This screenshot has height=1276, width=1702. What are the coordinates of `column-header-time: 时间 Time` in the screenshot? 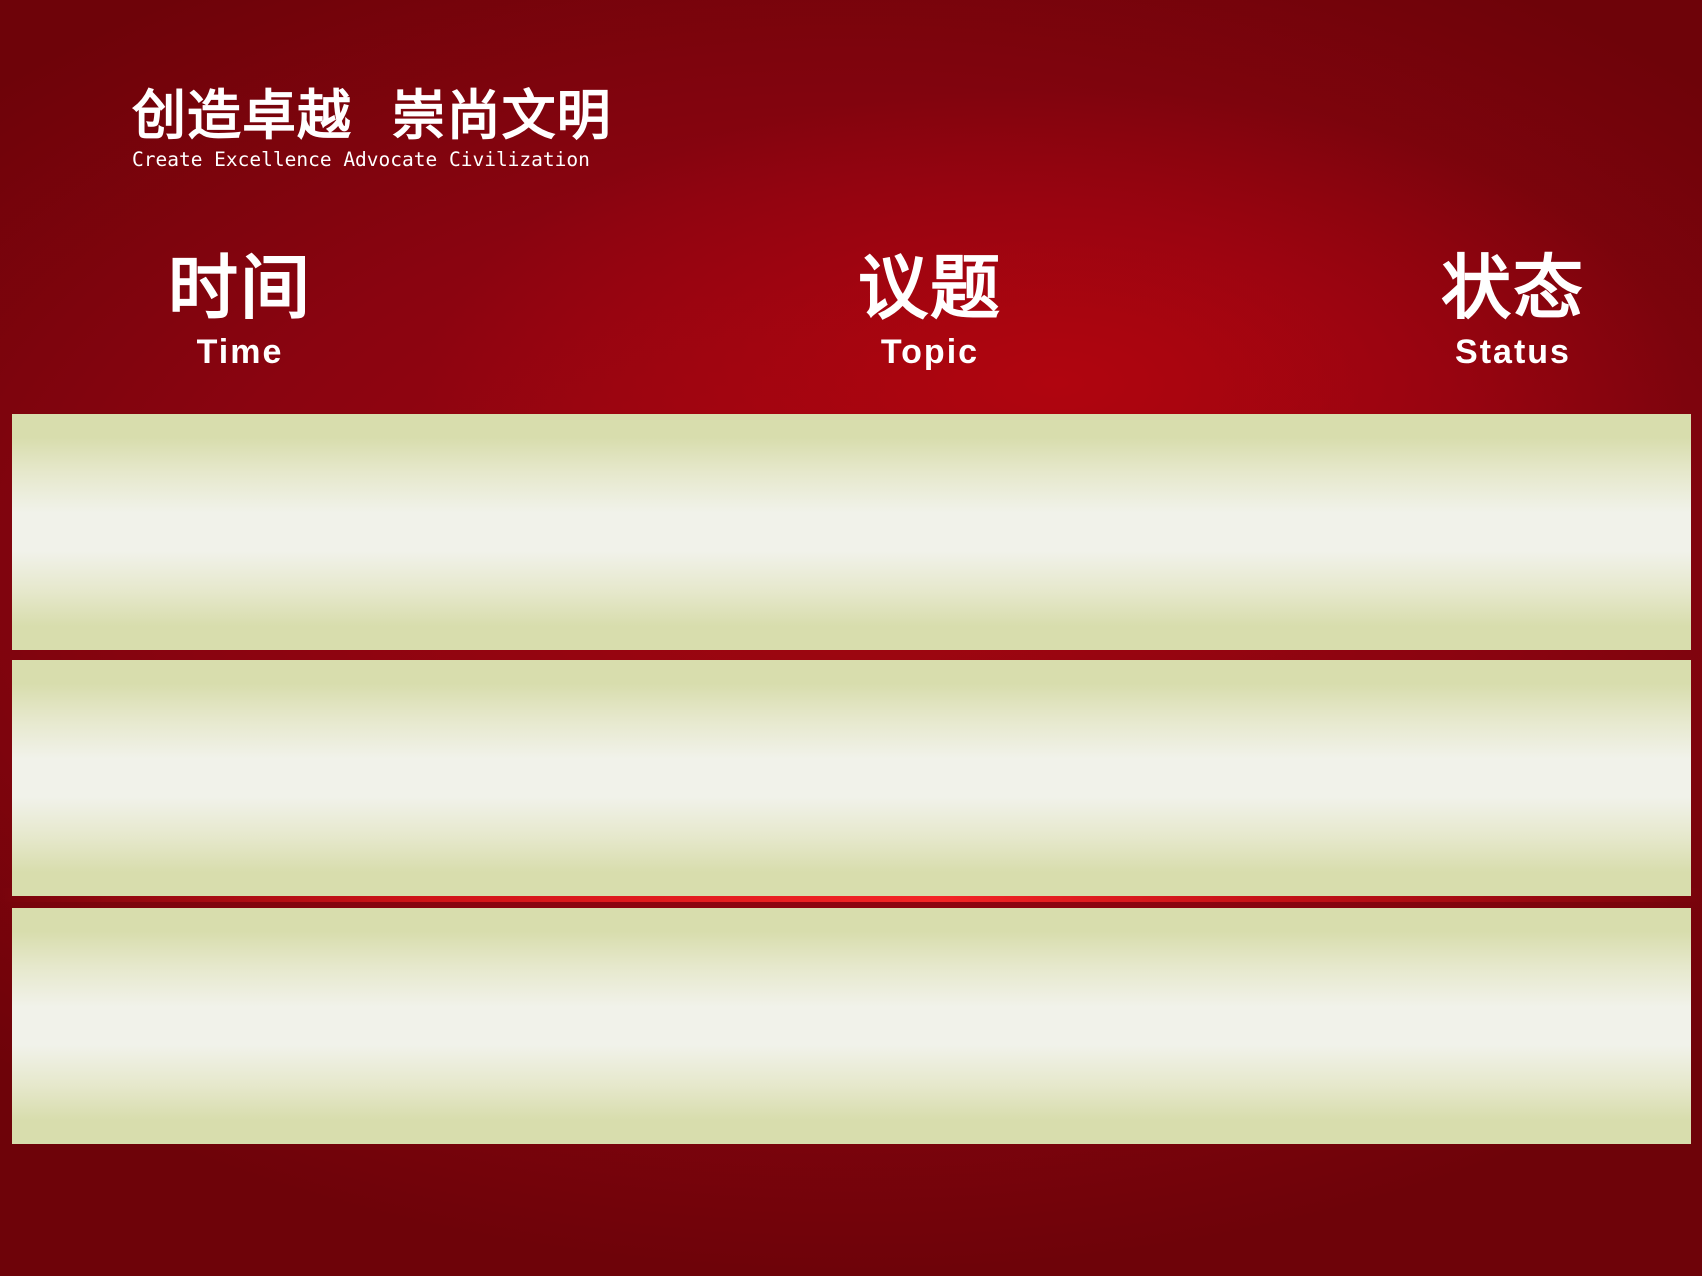 It's located at (240, 311).